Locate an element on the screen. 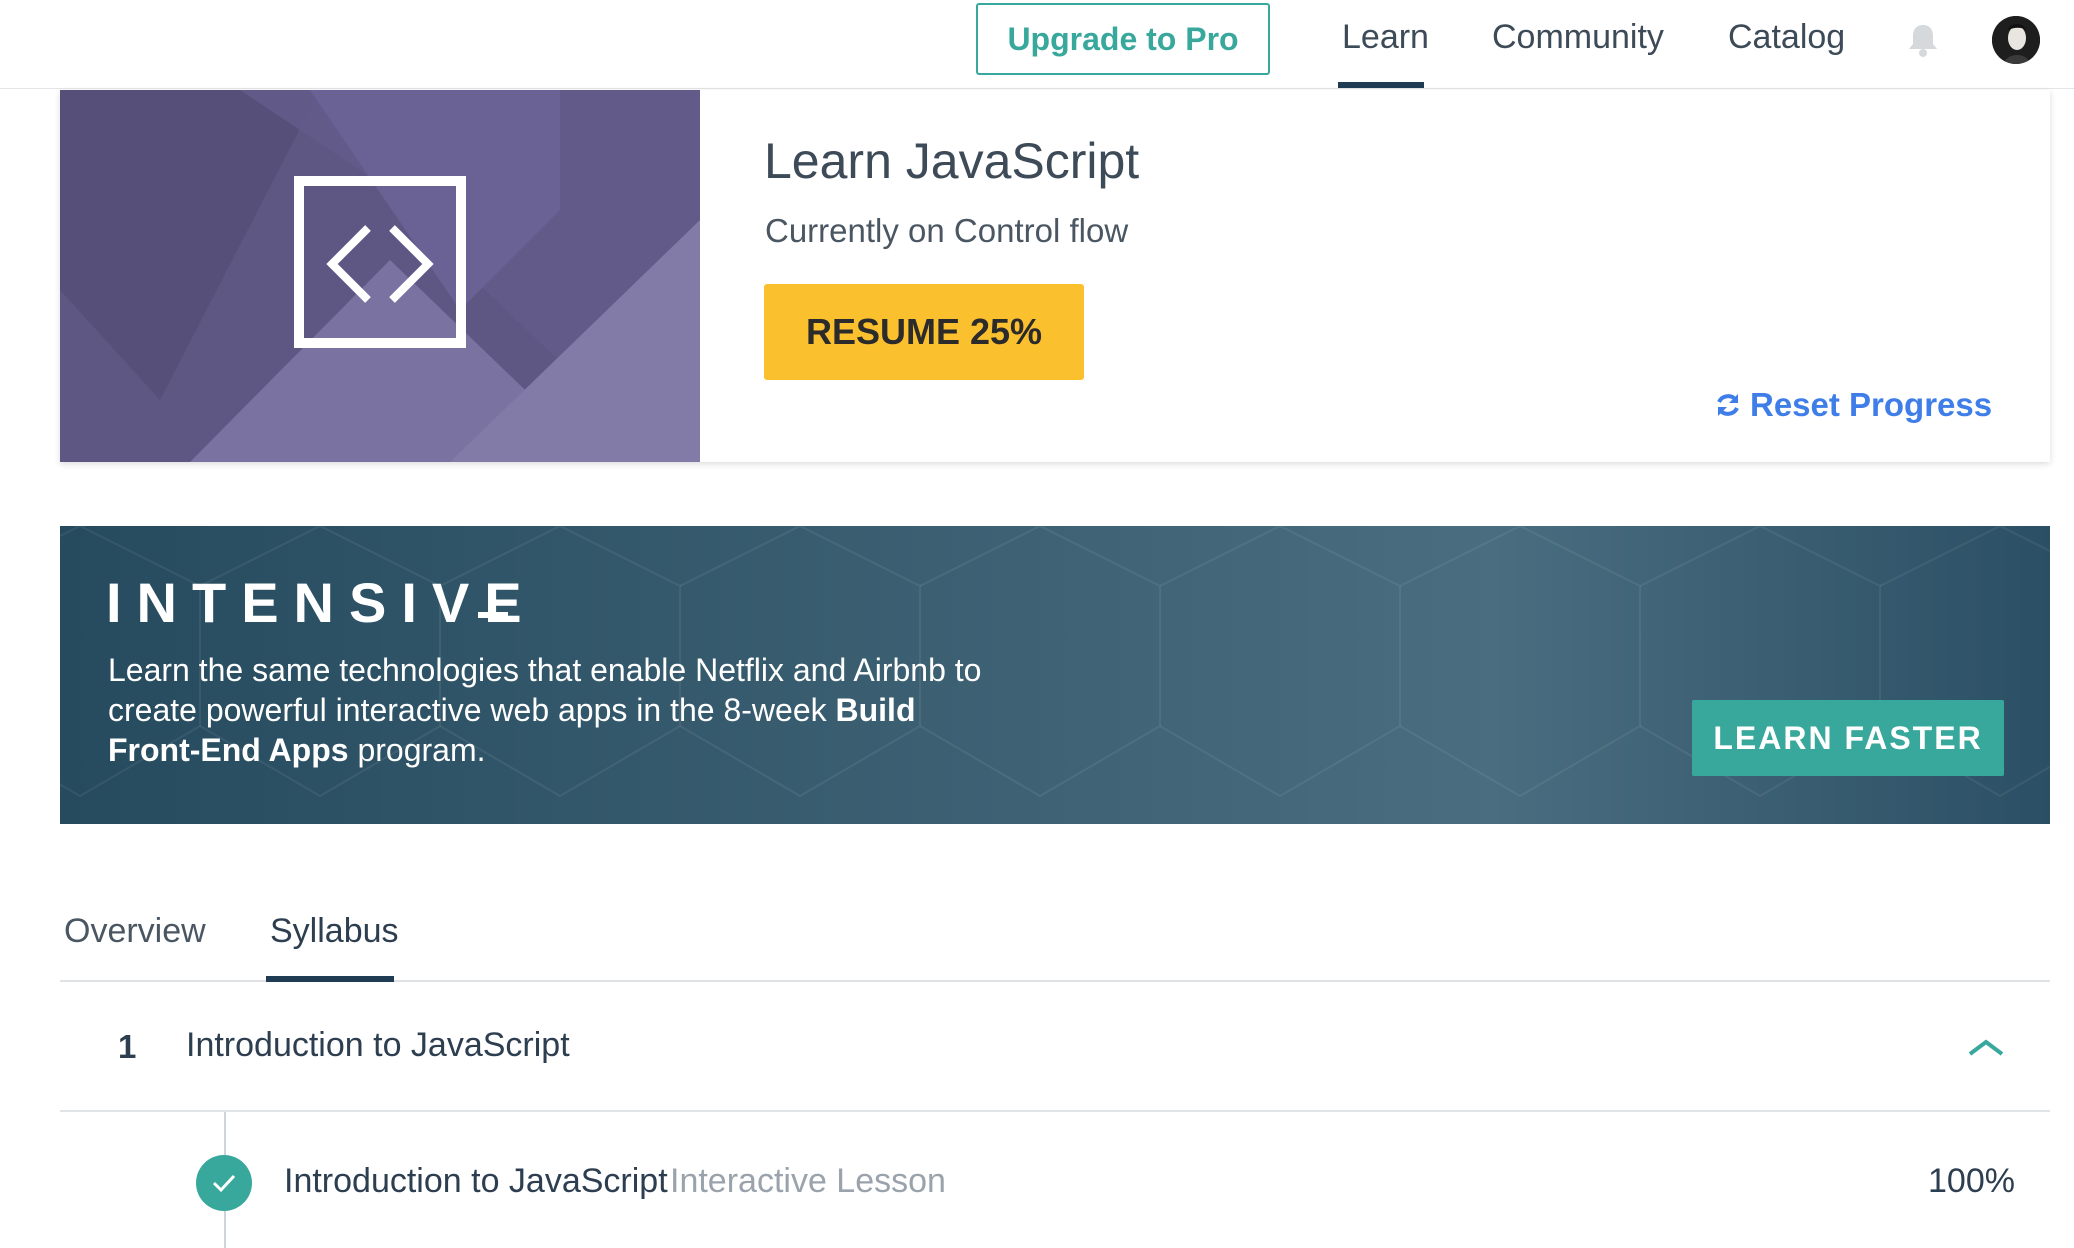  course-image is located at coordinates (380, 276).